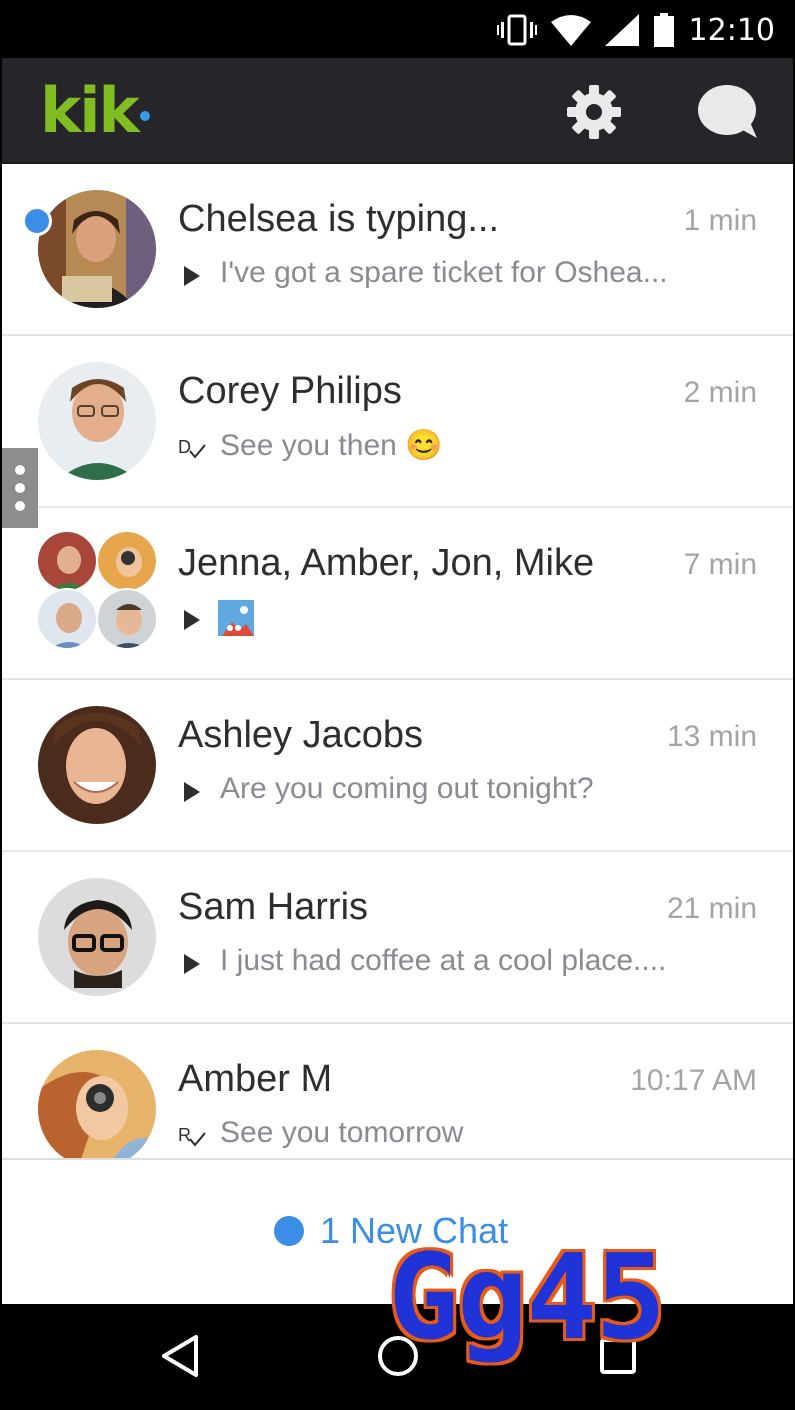 The height and width of the screenshot is (1410, 795). What do you see at coordinates (527, 1297) in the screenshot?
I see `watermark-text: Gg45` at bounding box center [527, 1297].